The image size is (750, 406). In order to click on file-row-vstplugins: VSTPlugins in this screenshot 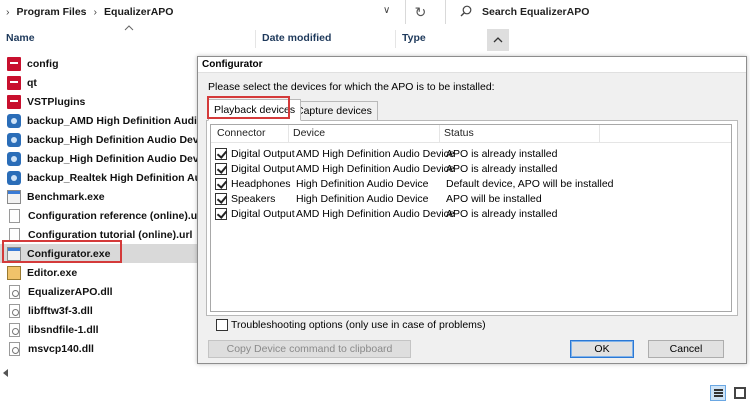, I will do `click(100, 101)`.